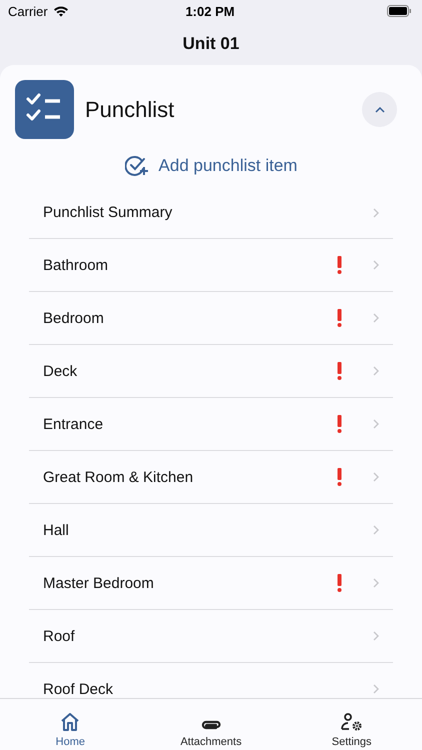 The image size is (422, 750). What do you see at coordinates (60, 11) in the screenshot?
I see `wifi-icon` at bounding box center [60, 11].